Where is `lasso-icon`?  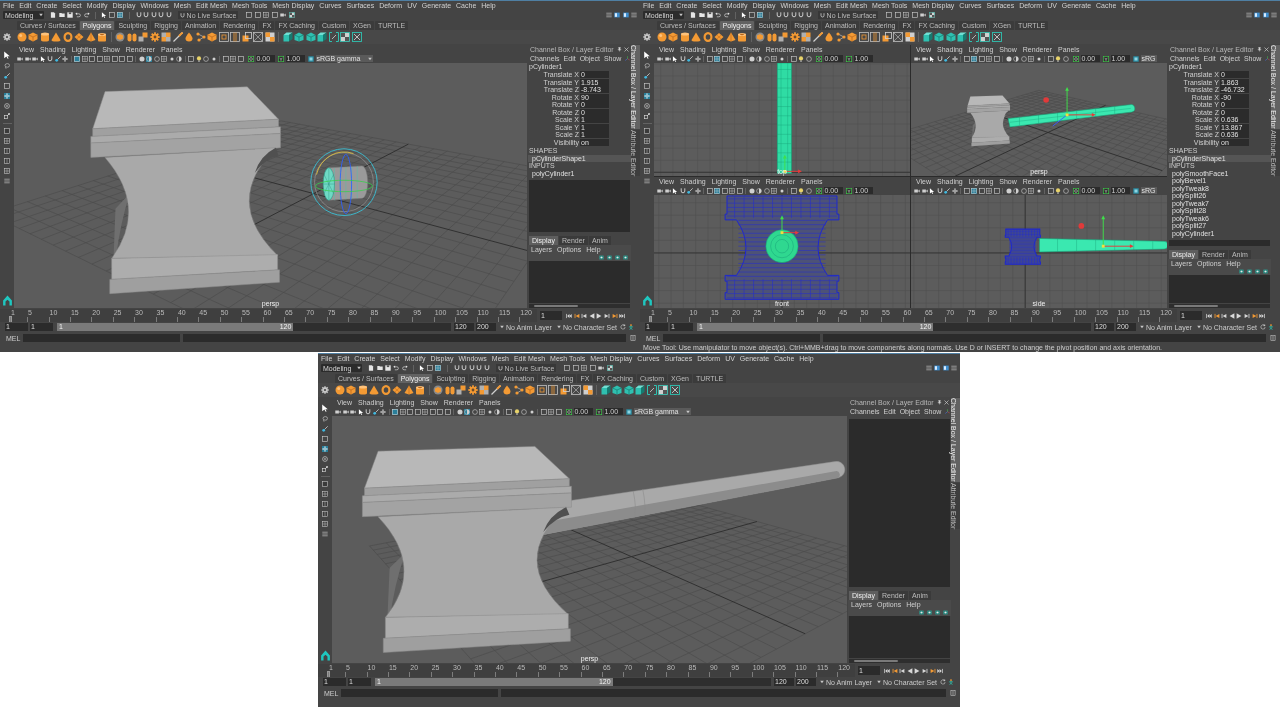 lasso-icon is located at coordinates (7, 66).